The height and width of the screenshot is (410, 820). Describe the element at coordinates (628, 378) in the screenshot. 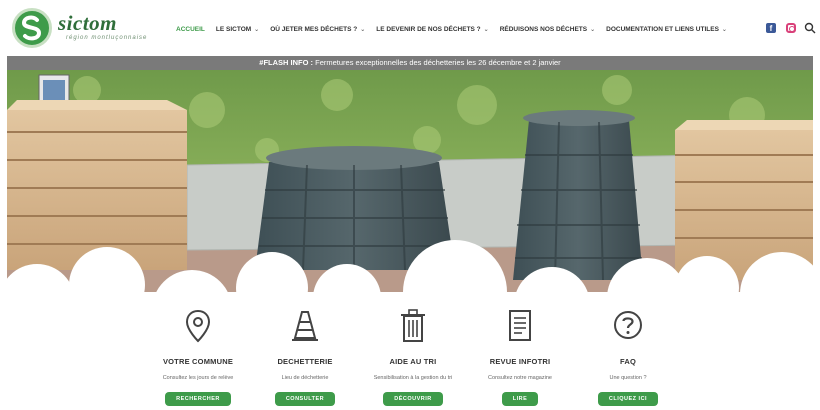

I see `card-desc: Une question ?` at that location.